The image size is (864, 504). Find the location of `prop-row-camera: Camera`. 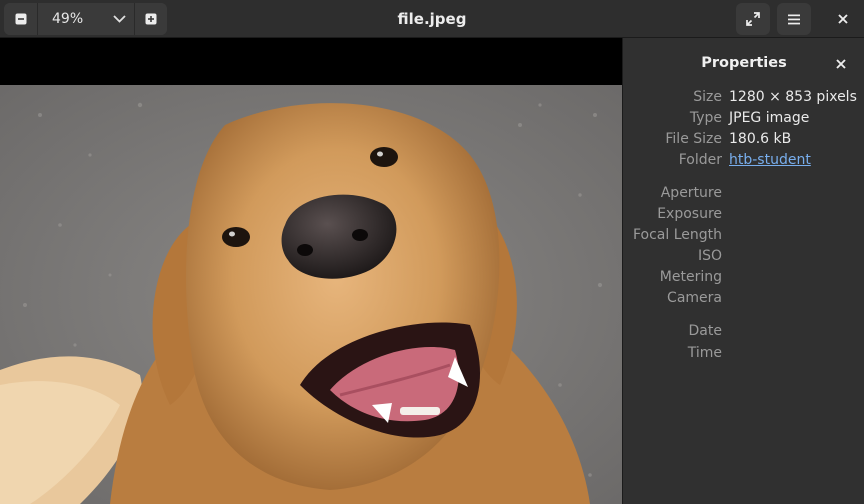

prop-row-camera: Camera is located at coordinates (743, 300).